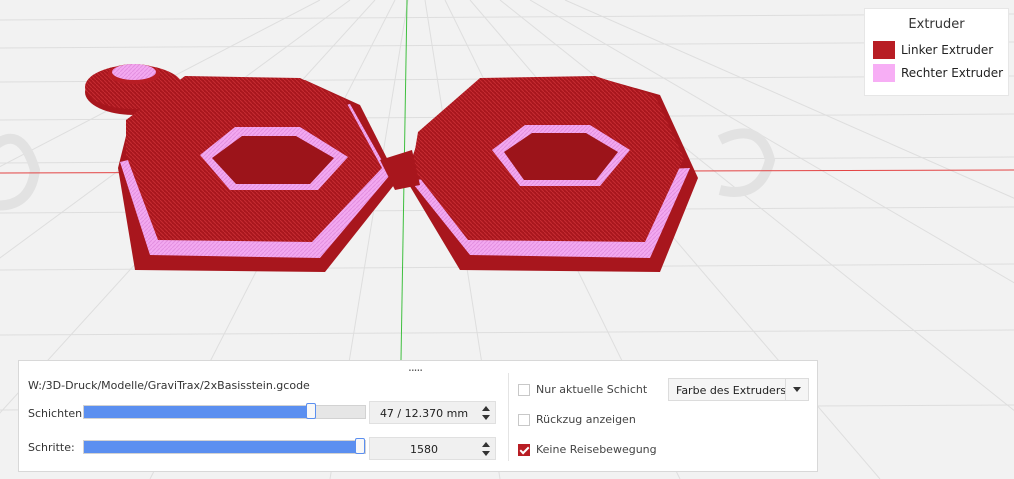 The width and height of the screenshot is (1014, 479). What do you see at coordinates (884, 50) in the screenshot?
I see `left-extruder-swatch` at bounding box center [884, 50].